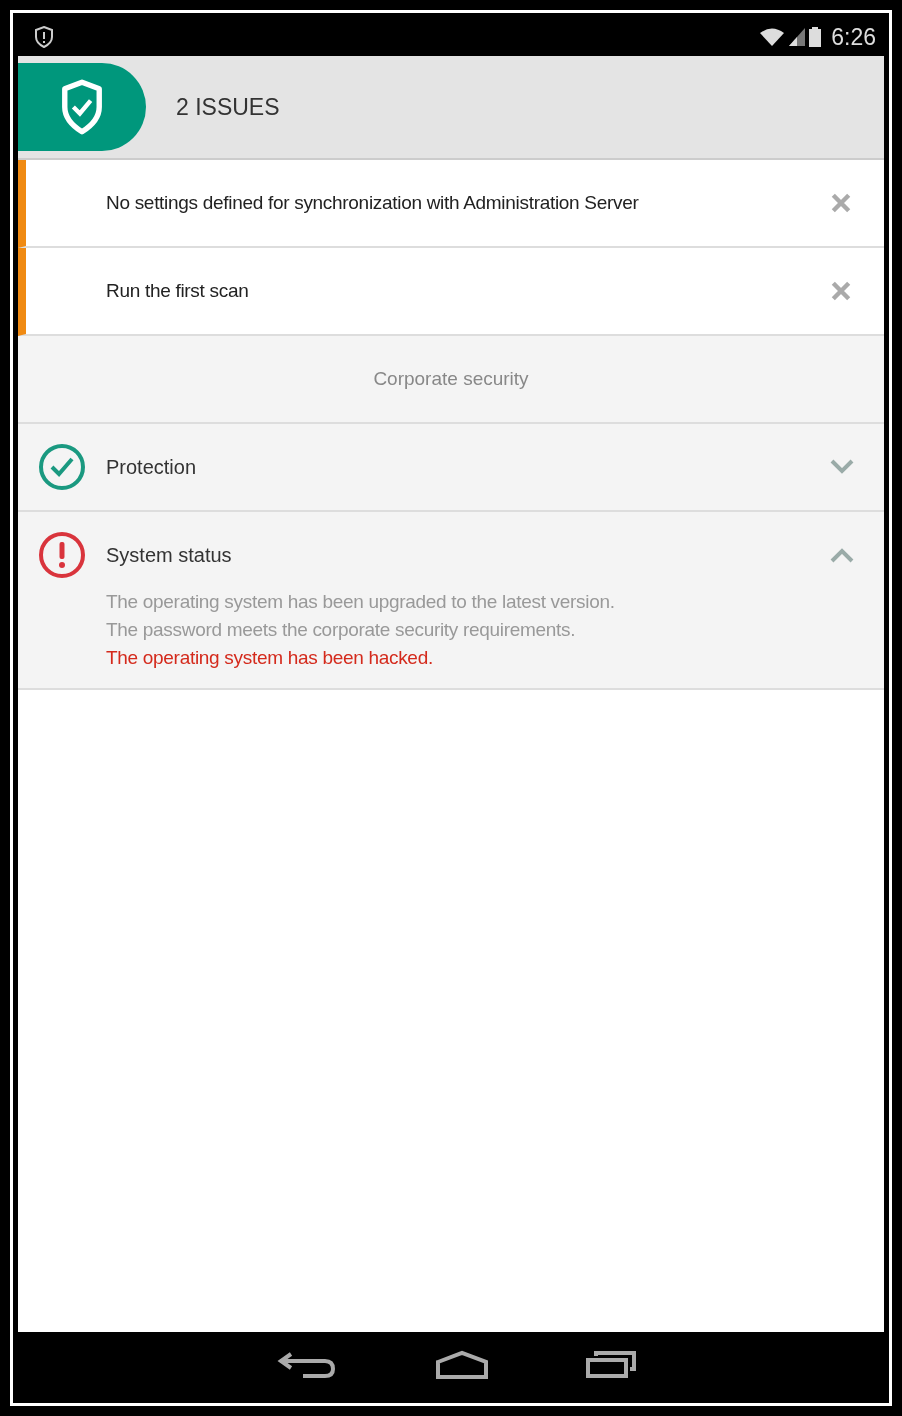  What do you see at coordinates (842, 467) in the screenshot?
I see `chevron-down-icon` at bounding box center [842, 467].